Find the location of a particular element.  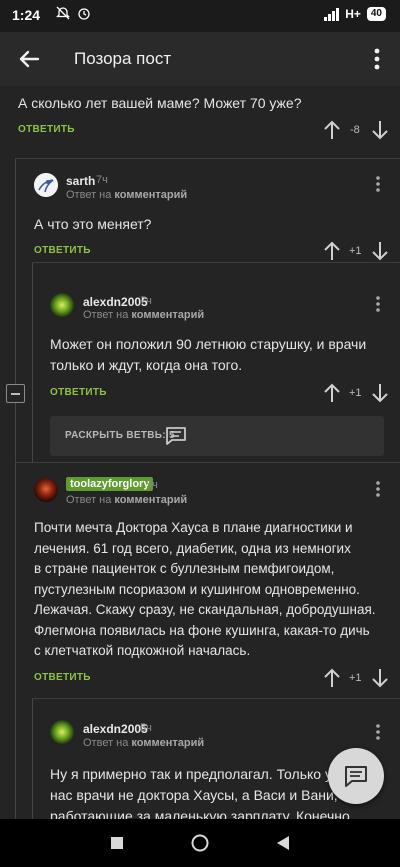

expand-branch-label: РАСКРЫТЬ ВЕТВЬ: 5 is located at coordinates (120, 435).